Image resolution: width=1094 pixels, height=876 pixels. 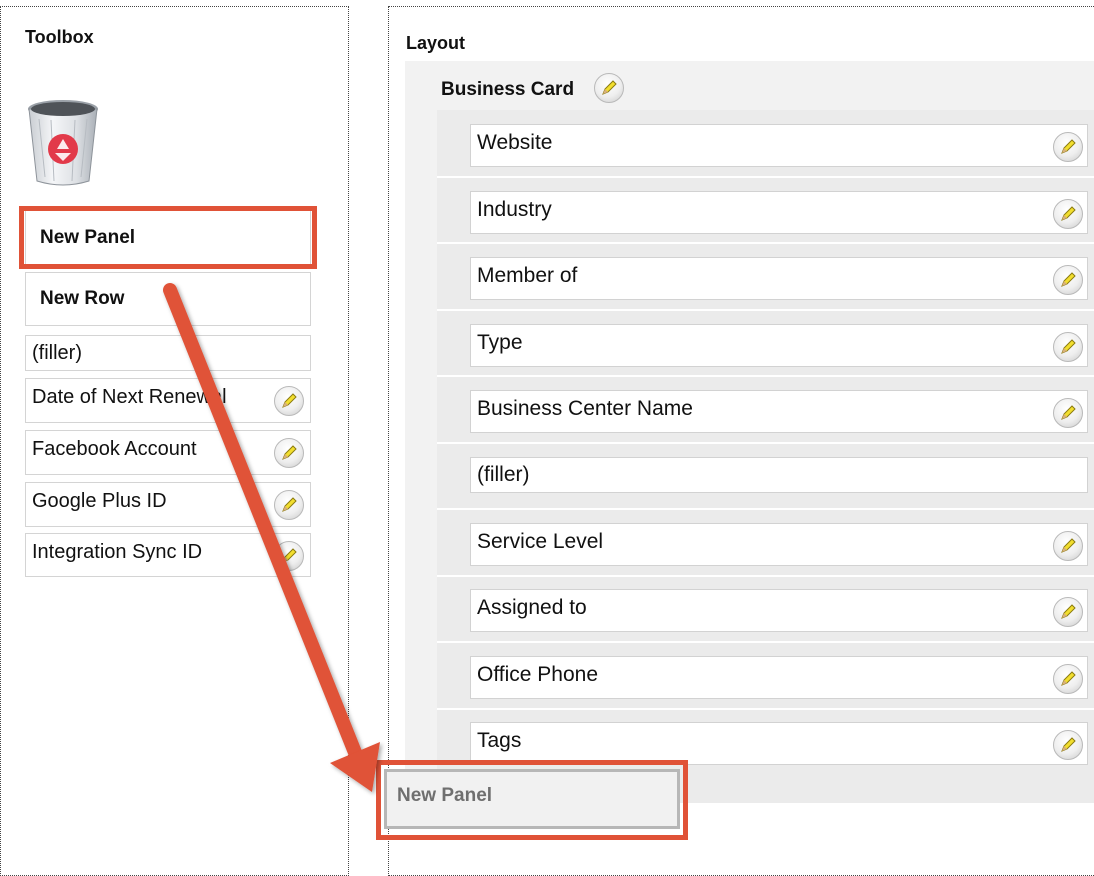 I want to click on toolbox-filler: (filler), so click(x=168, y=353).